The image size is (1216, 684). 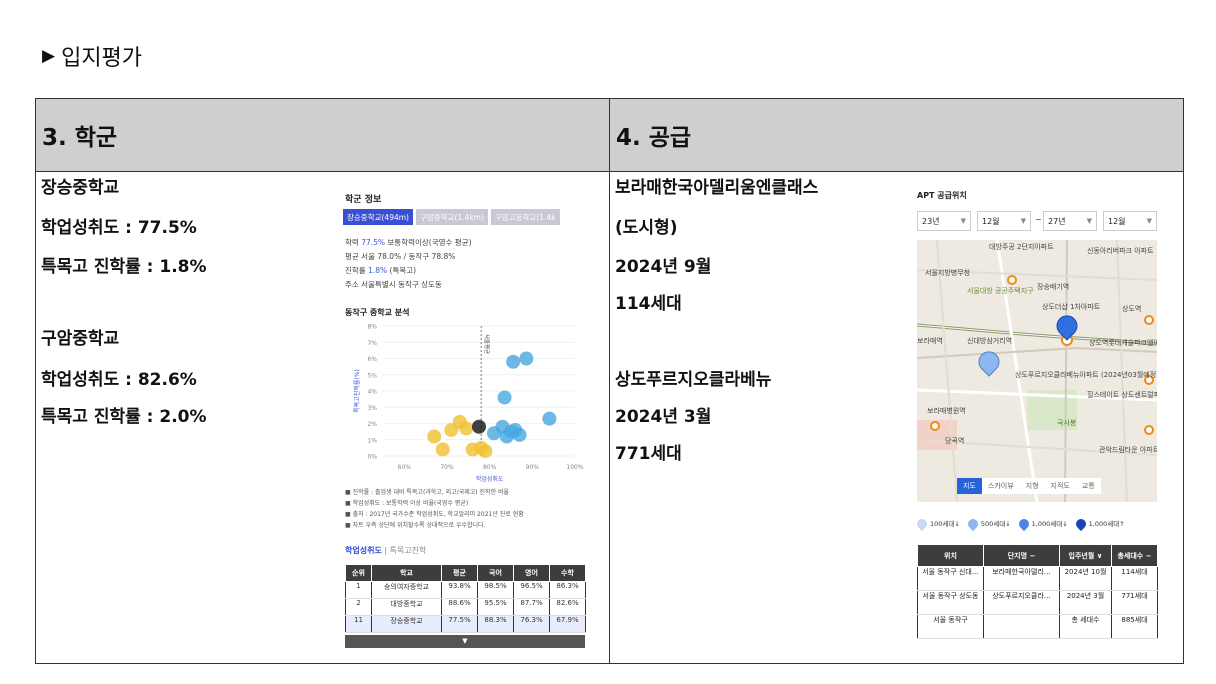 I want to click on tab-map: 지도, so click(x=969, y=486).